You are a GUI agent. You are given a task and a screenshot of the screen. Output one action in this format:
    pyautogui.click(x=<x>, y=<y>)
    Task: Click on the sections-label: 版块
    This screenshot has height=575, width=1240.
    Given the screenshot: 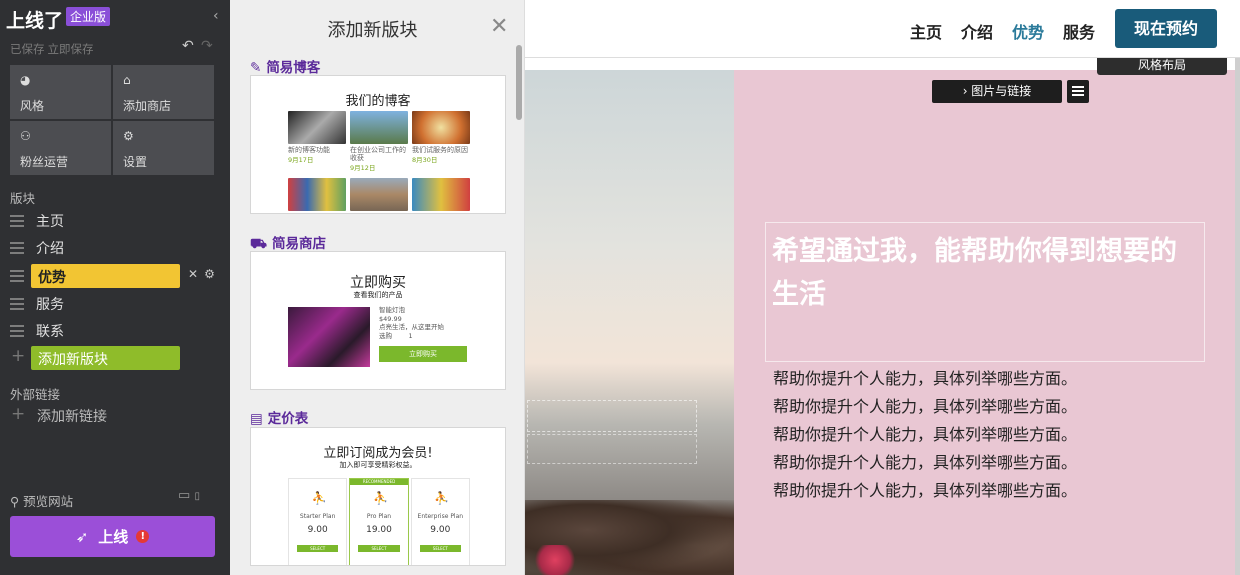 What is the action you would take?
    pyautogui.click(x=23, y=198)
    